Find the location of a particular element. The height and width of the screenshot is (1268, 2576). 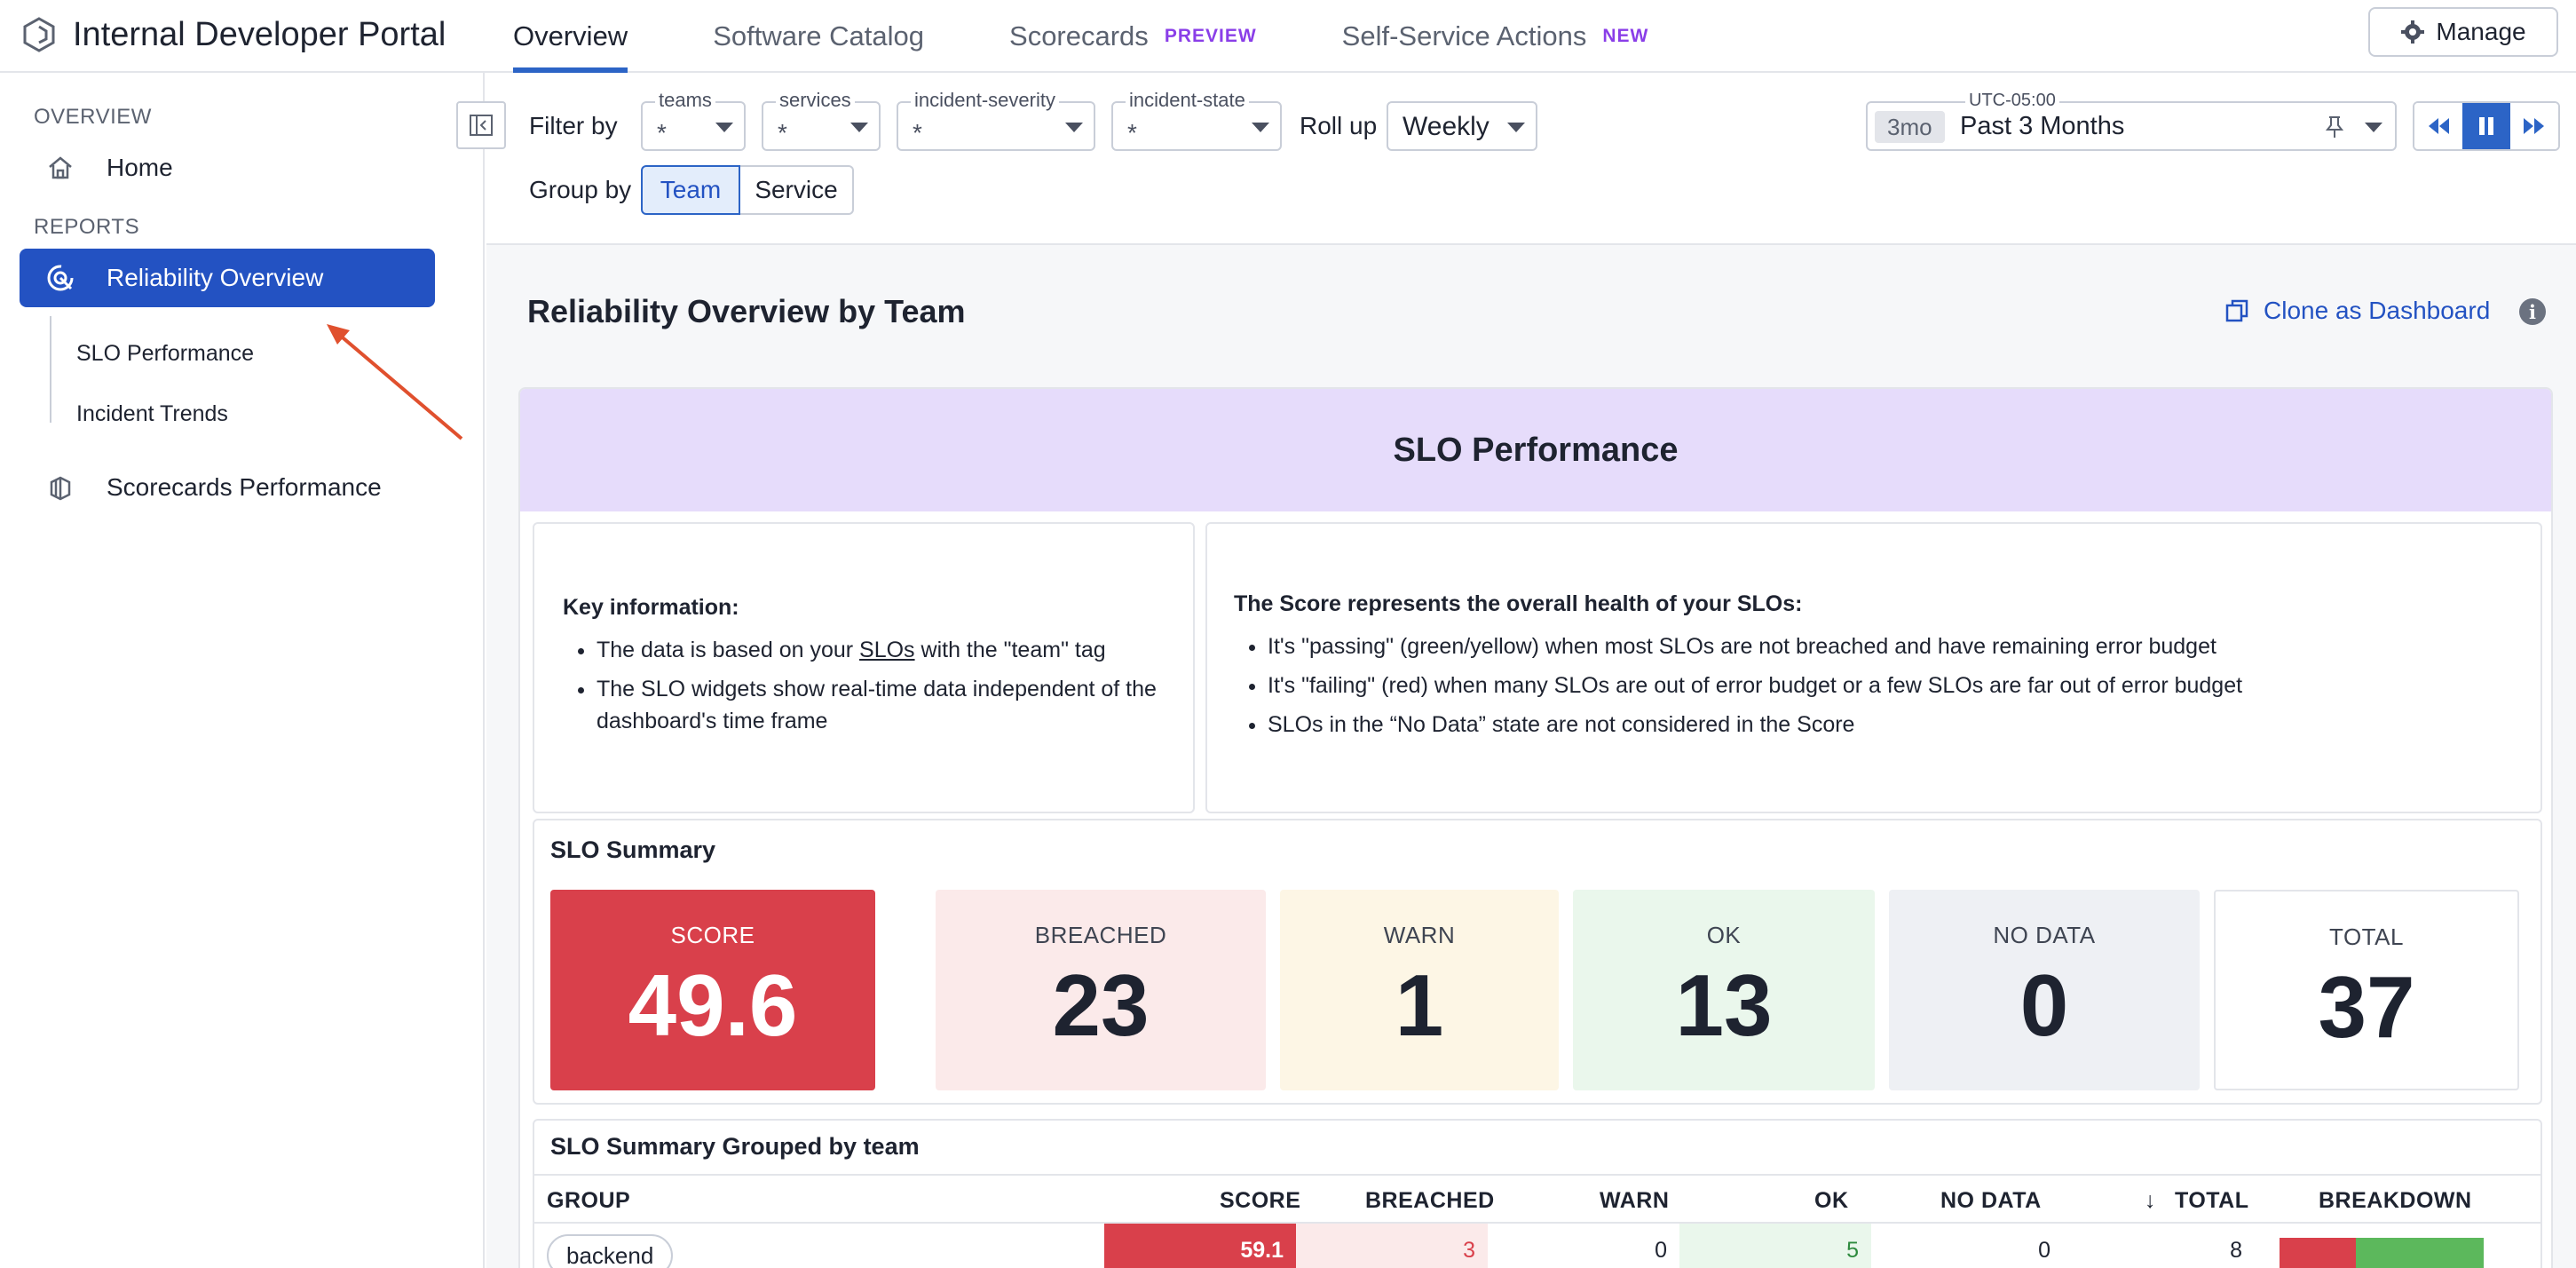

services-filter: services * is located at coordinates (821, 120).